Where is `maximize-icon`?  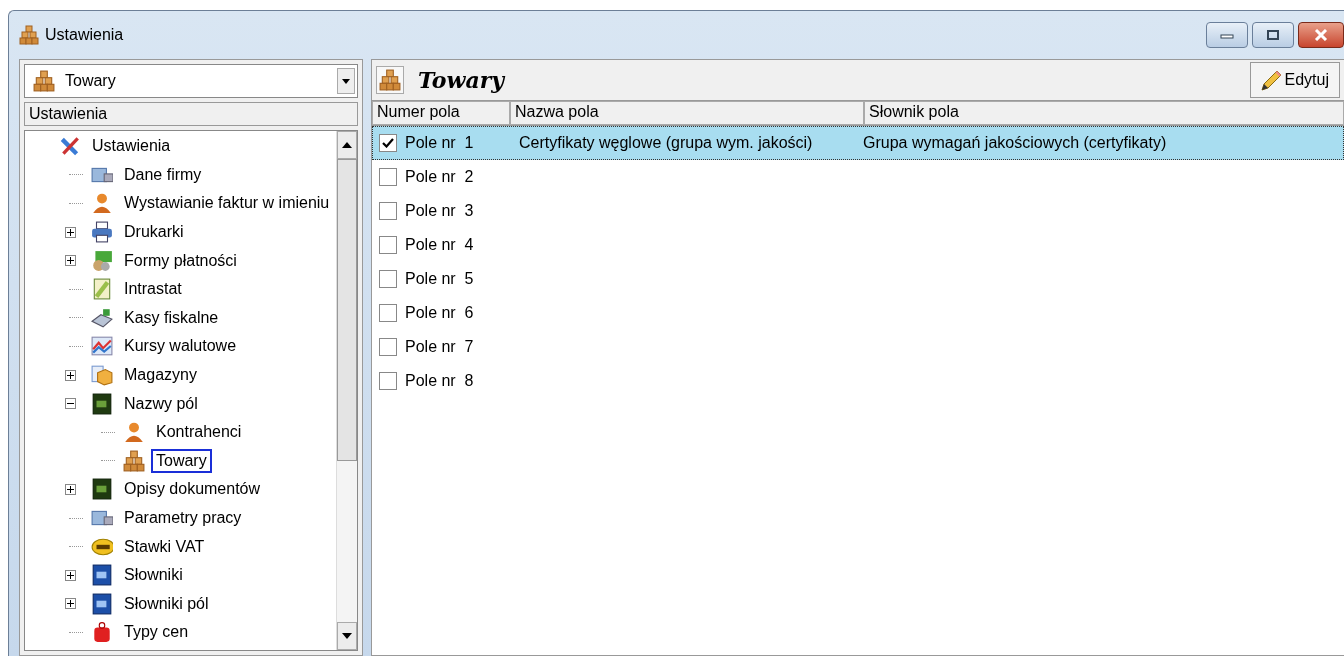
maximize-icon is located at coordinates (1273, 35).